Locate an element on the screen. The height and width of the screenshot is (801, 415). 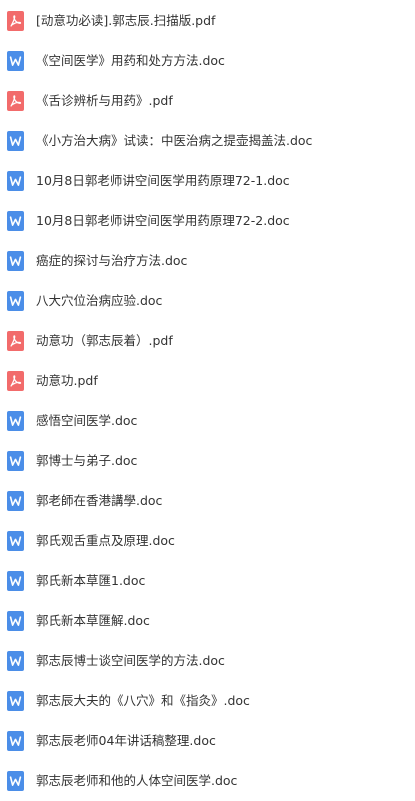
file-name: 郭志辰大夫的《八穴》和《指灸》.doc is located at coordinates (143, 700).